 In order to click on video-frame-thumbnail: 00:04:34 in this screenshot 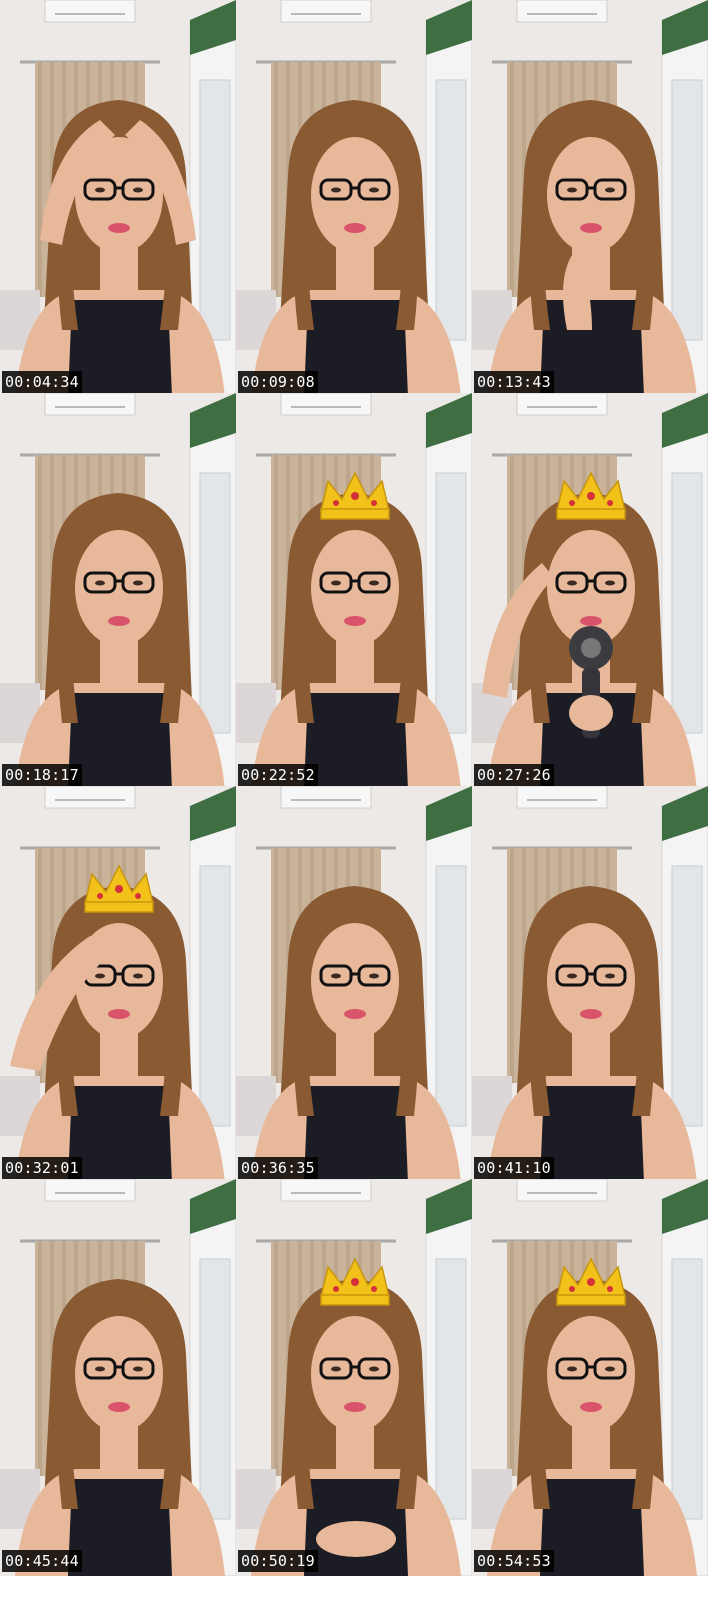, I will do `click(118, 198)`.